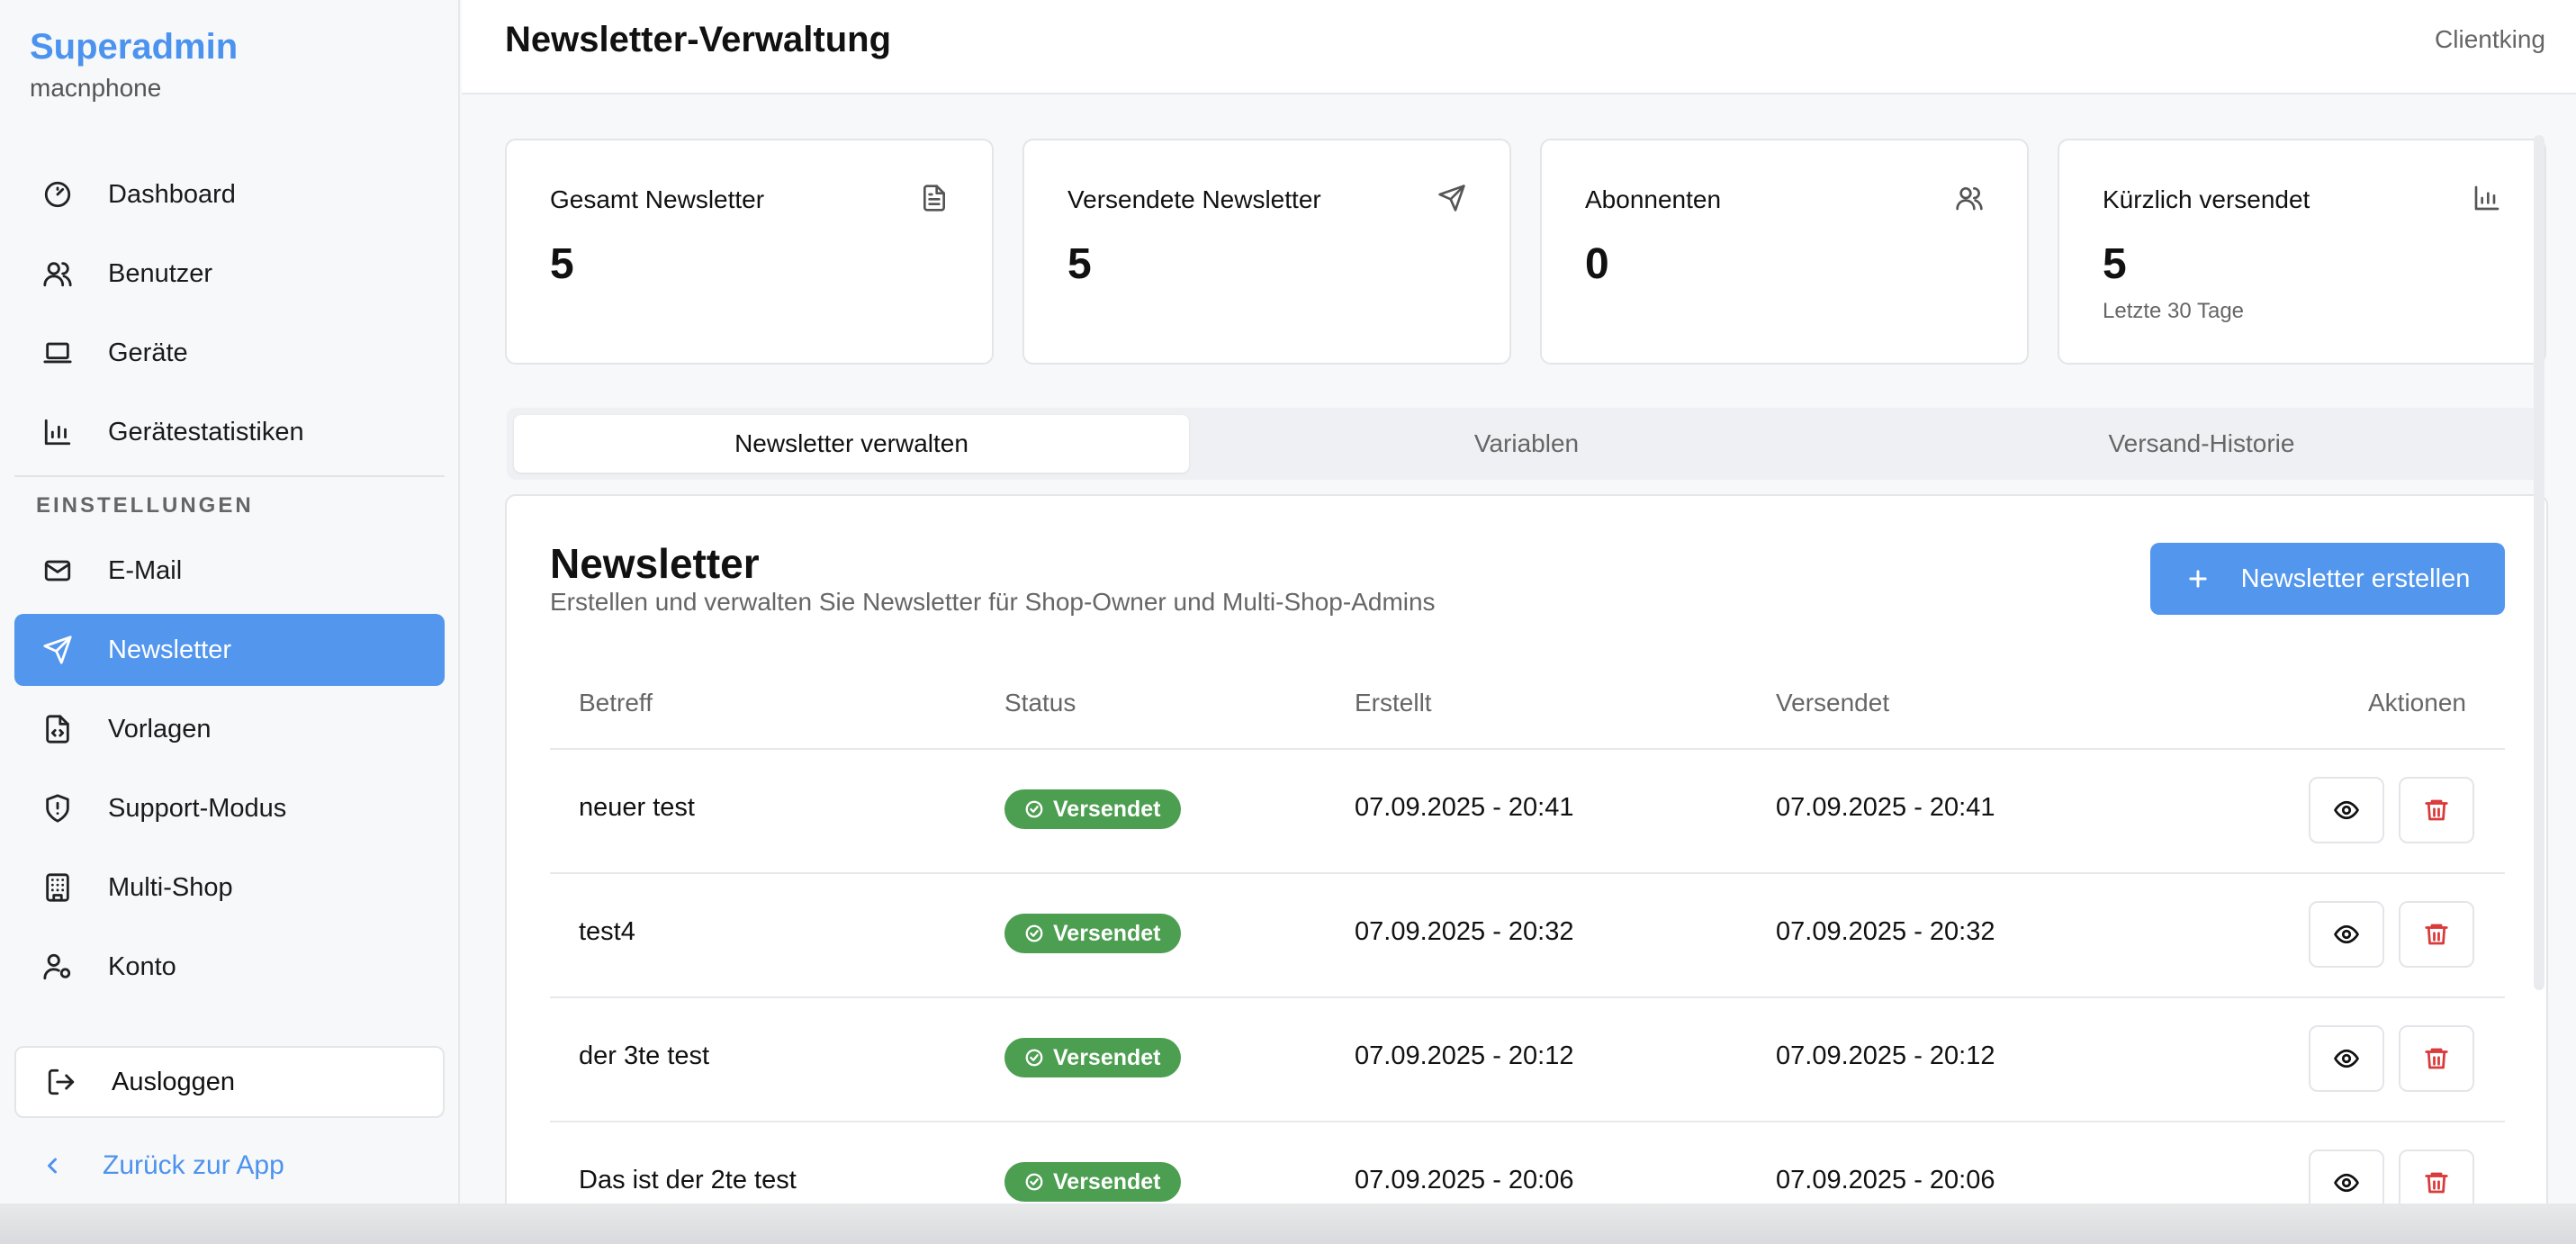 The width and height of the screenshot is (2576, 1244). Describe the element at coordinates (2201, 444) in the screenshot. I see `tab-versand-historie: Versand-Historie` at that location.